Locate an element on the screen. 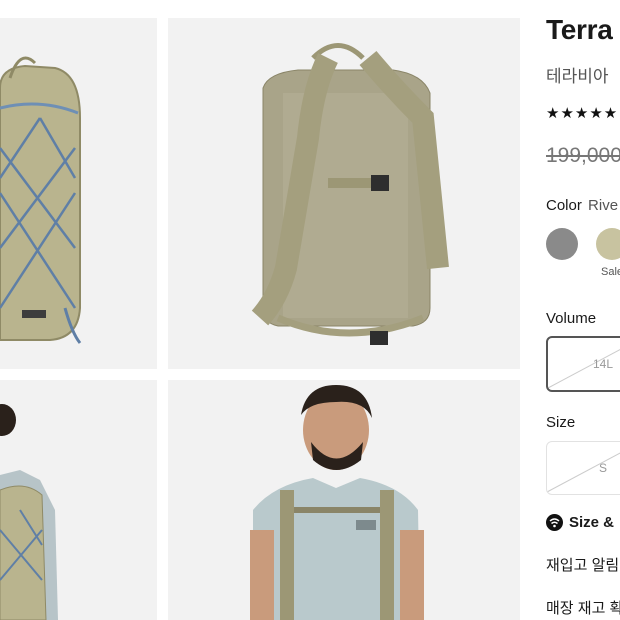  size-option-s: S is located at coordinates (583, 468).